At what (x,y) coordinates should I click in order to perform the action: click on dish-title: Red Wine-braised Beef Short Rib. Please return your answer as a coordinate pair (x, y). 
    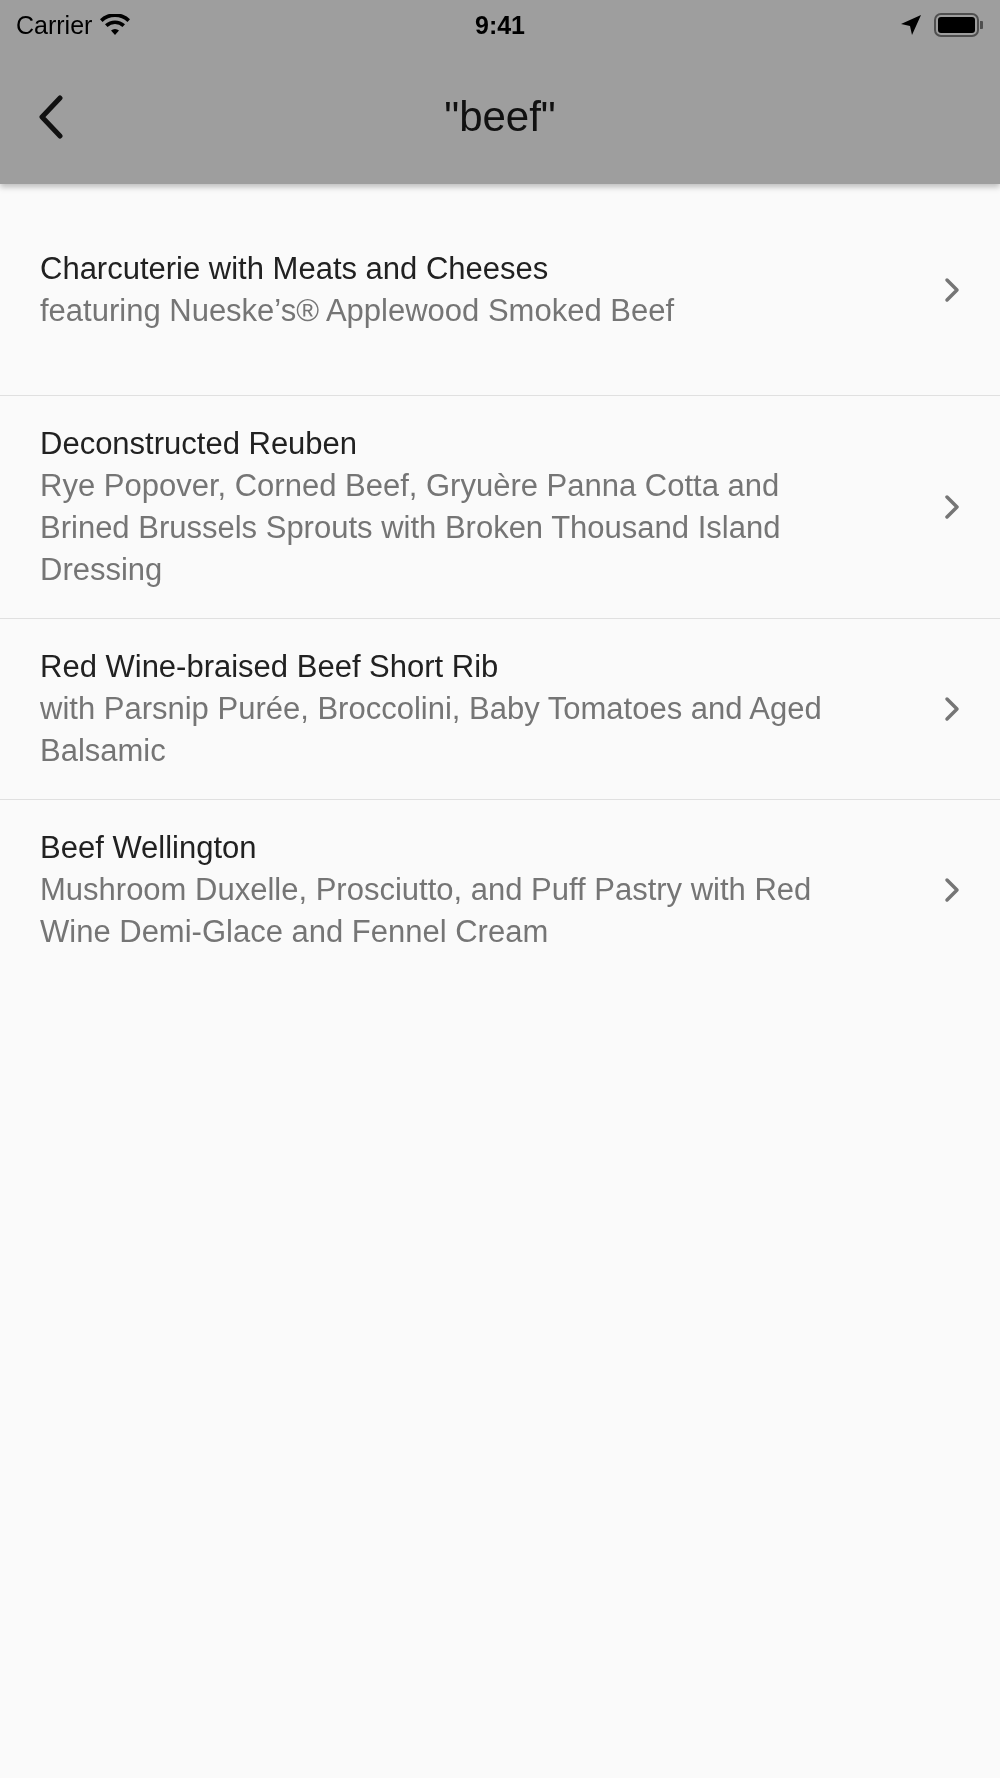
    Looking at the image, I should click on (270, 667).